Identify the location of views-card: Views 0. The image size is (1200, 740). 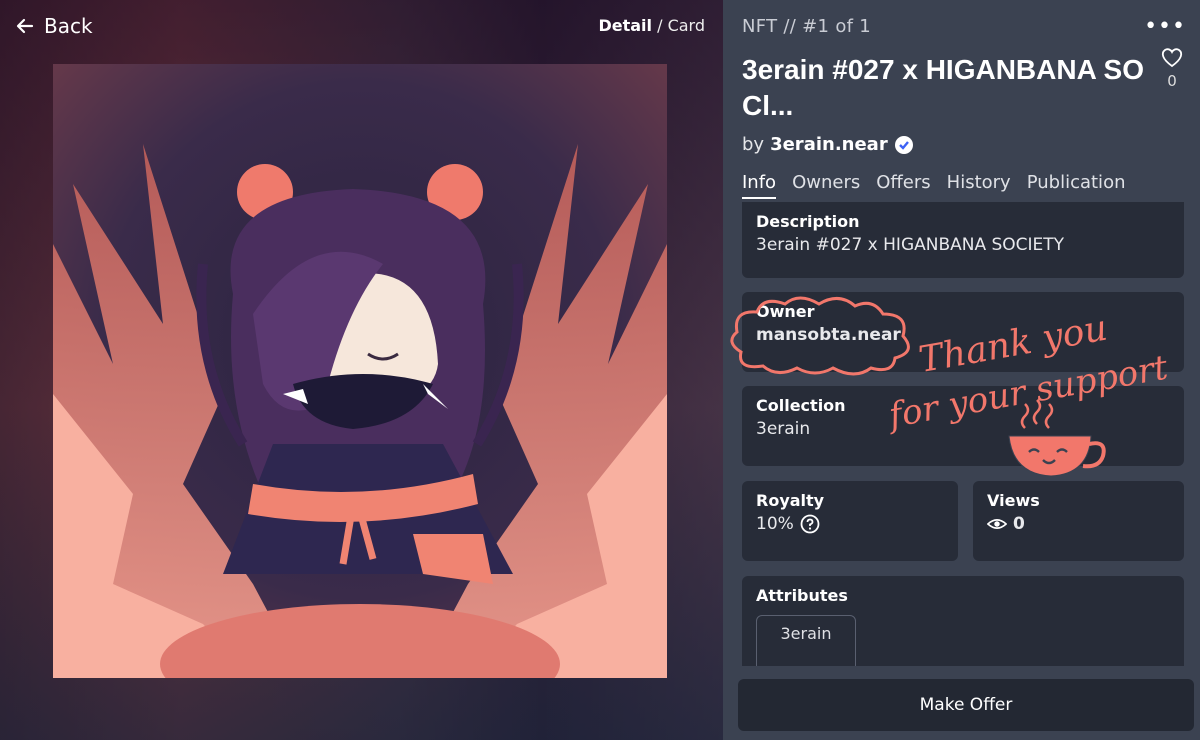
(1078, 521).